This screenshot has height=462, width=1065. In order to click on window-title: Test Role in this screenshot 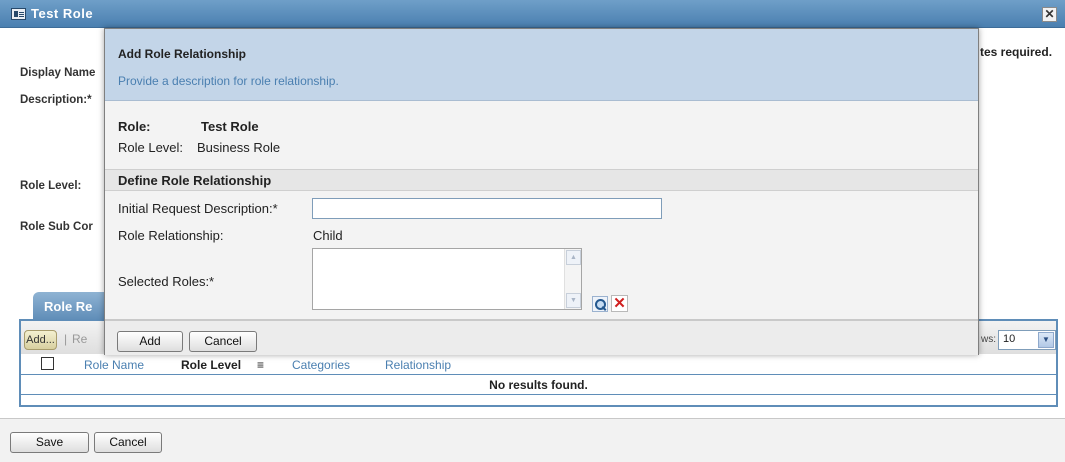, I will do `click(62, 13)`.